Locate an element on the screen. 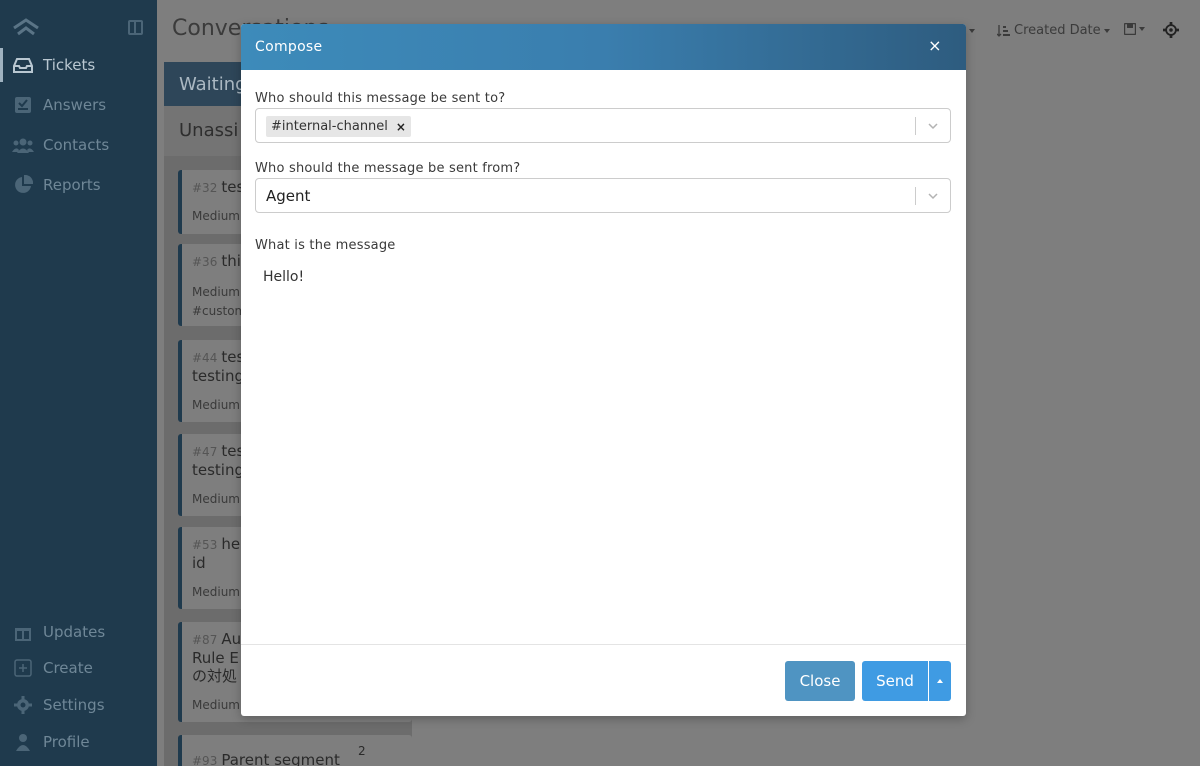  sender-value: Agent is located at coordinates (288, 196).